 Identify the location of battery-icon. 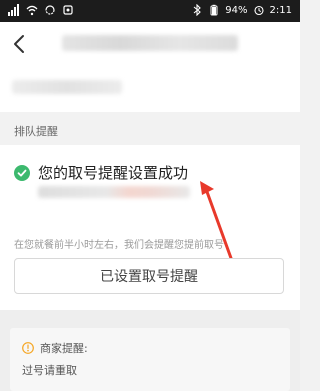
(214, 10).